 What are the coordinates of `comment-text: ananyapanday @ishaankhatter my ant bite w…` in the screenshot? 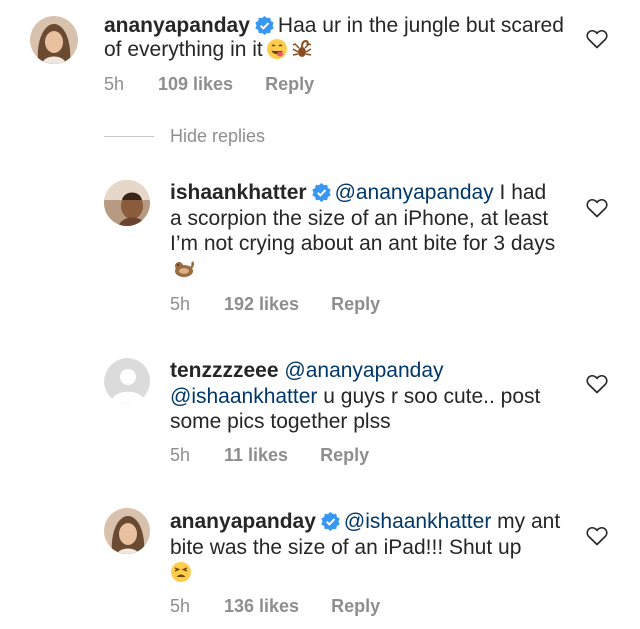 It's located at (370, 547).